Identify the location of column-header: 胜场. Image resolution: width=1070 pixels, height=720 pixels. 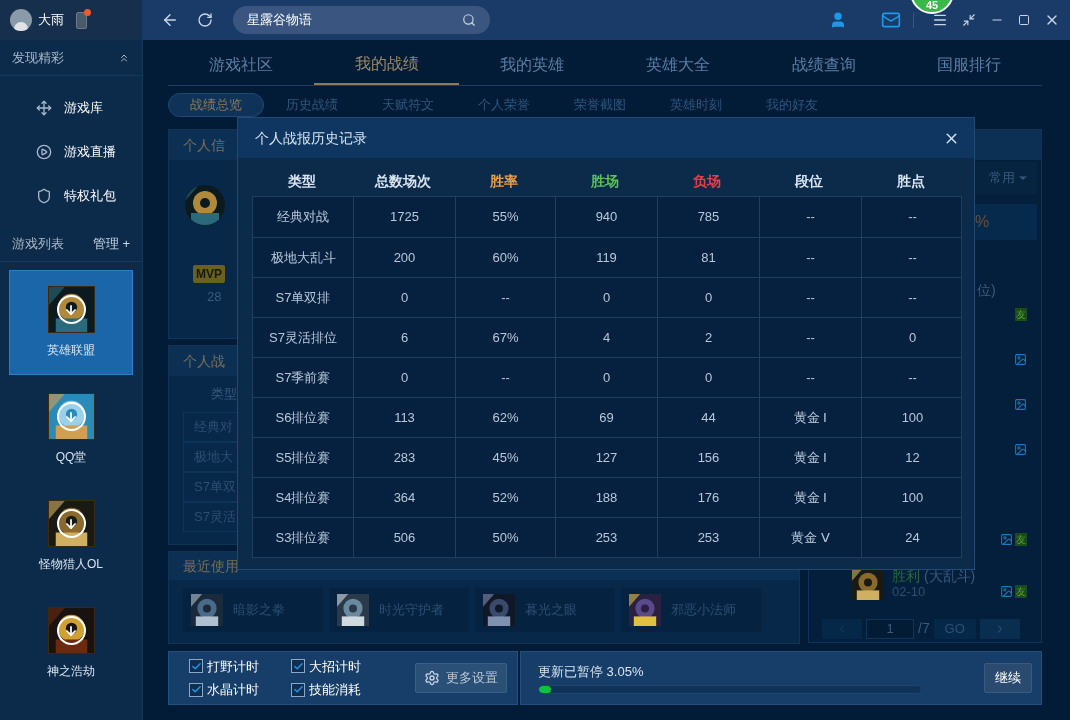
(605, 181).